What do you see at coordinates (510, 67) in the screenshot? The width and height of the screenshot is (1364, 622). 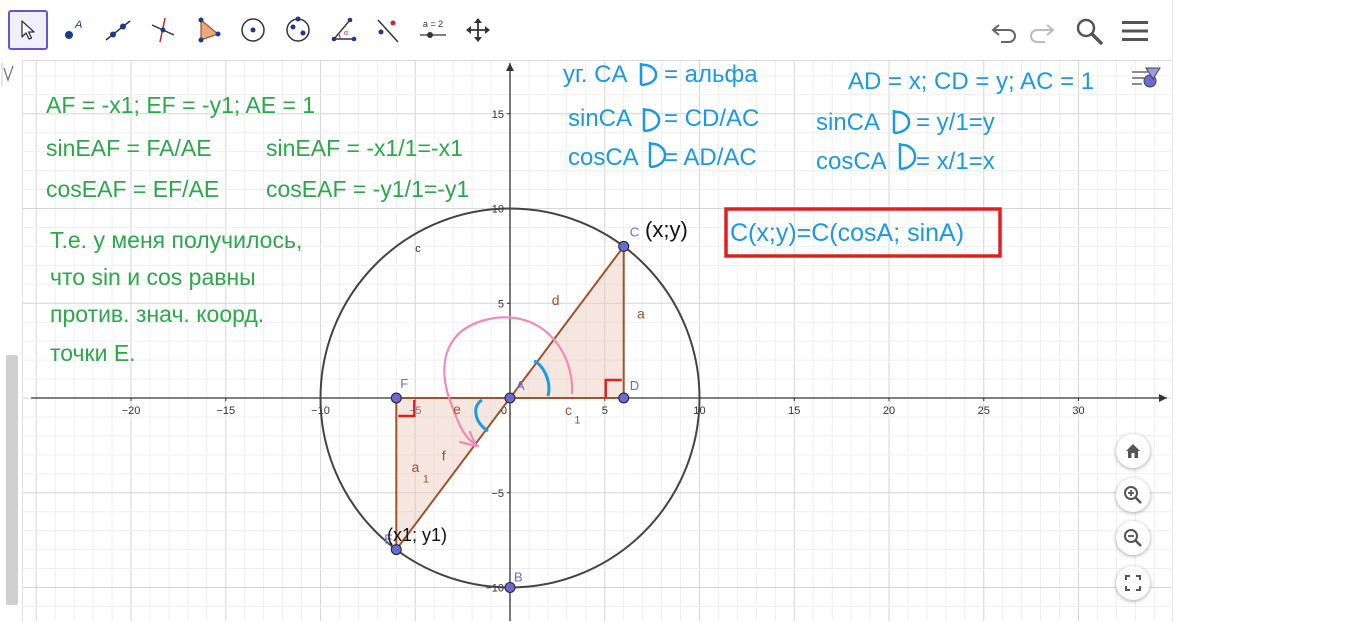 I see `y-axis-arrow` at bounding box center [510, 67].